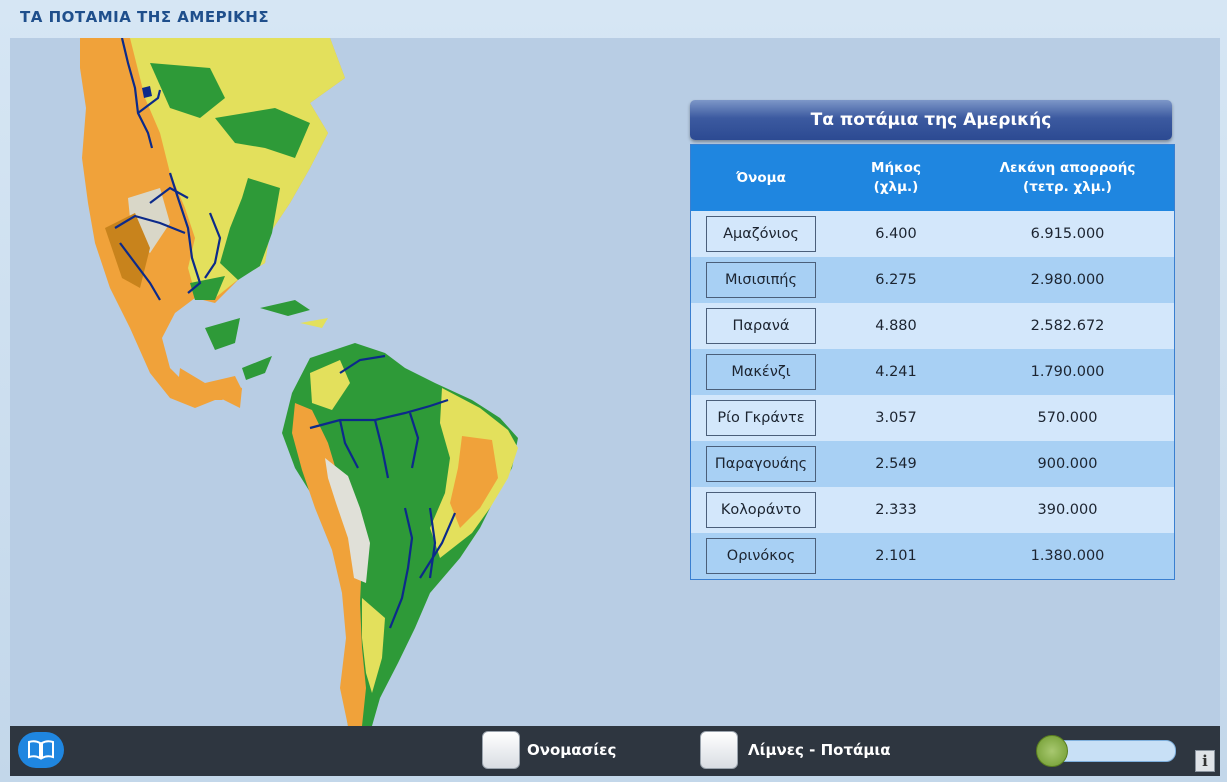 The image size is (1227, 782). I want to click on table-row: Ρίο Γκράντε 3.057 570.000, so click(932, 418).